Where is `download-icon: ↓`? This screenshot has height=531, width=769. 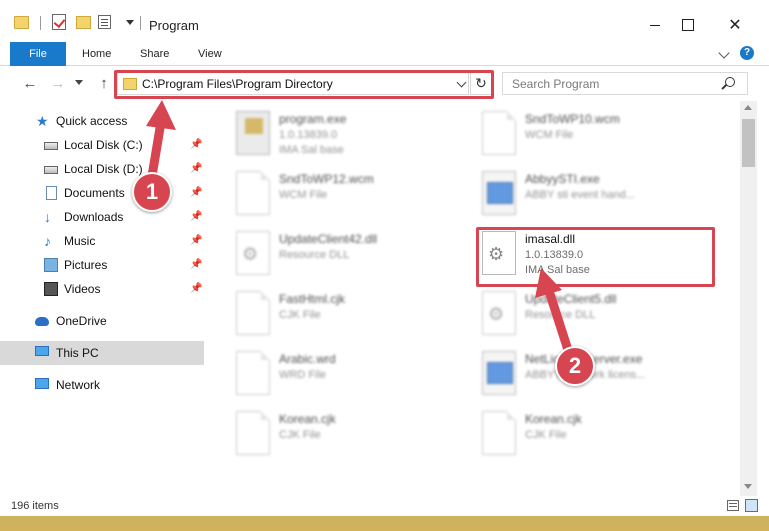 download-icon: ↓ is located at coordinates (47, 217).